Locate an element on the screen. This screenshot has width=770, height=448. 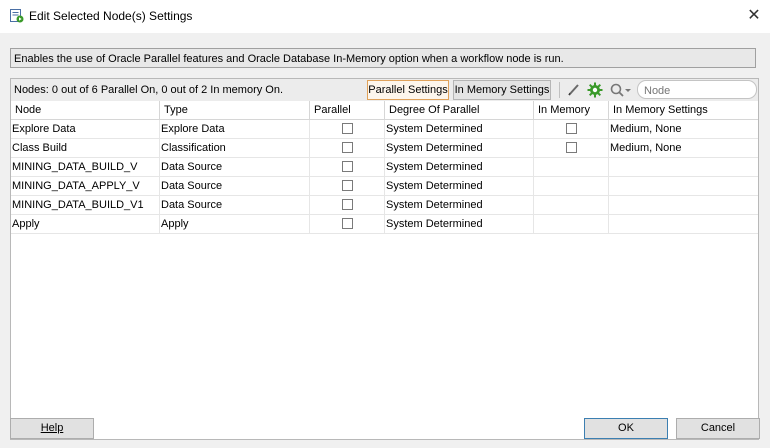
node-cell: Apply is located at coordinates (85, 224).